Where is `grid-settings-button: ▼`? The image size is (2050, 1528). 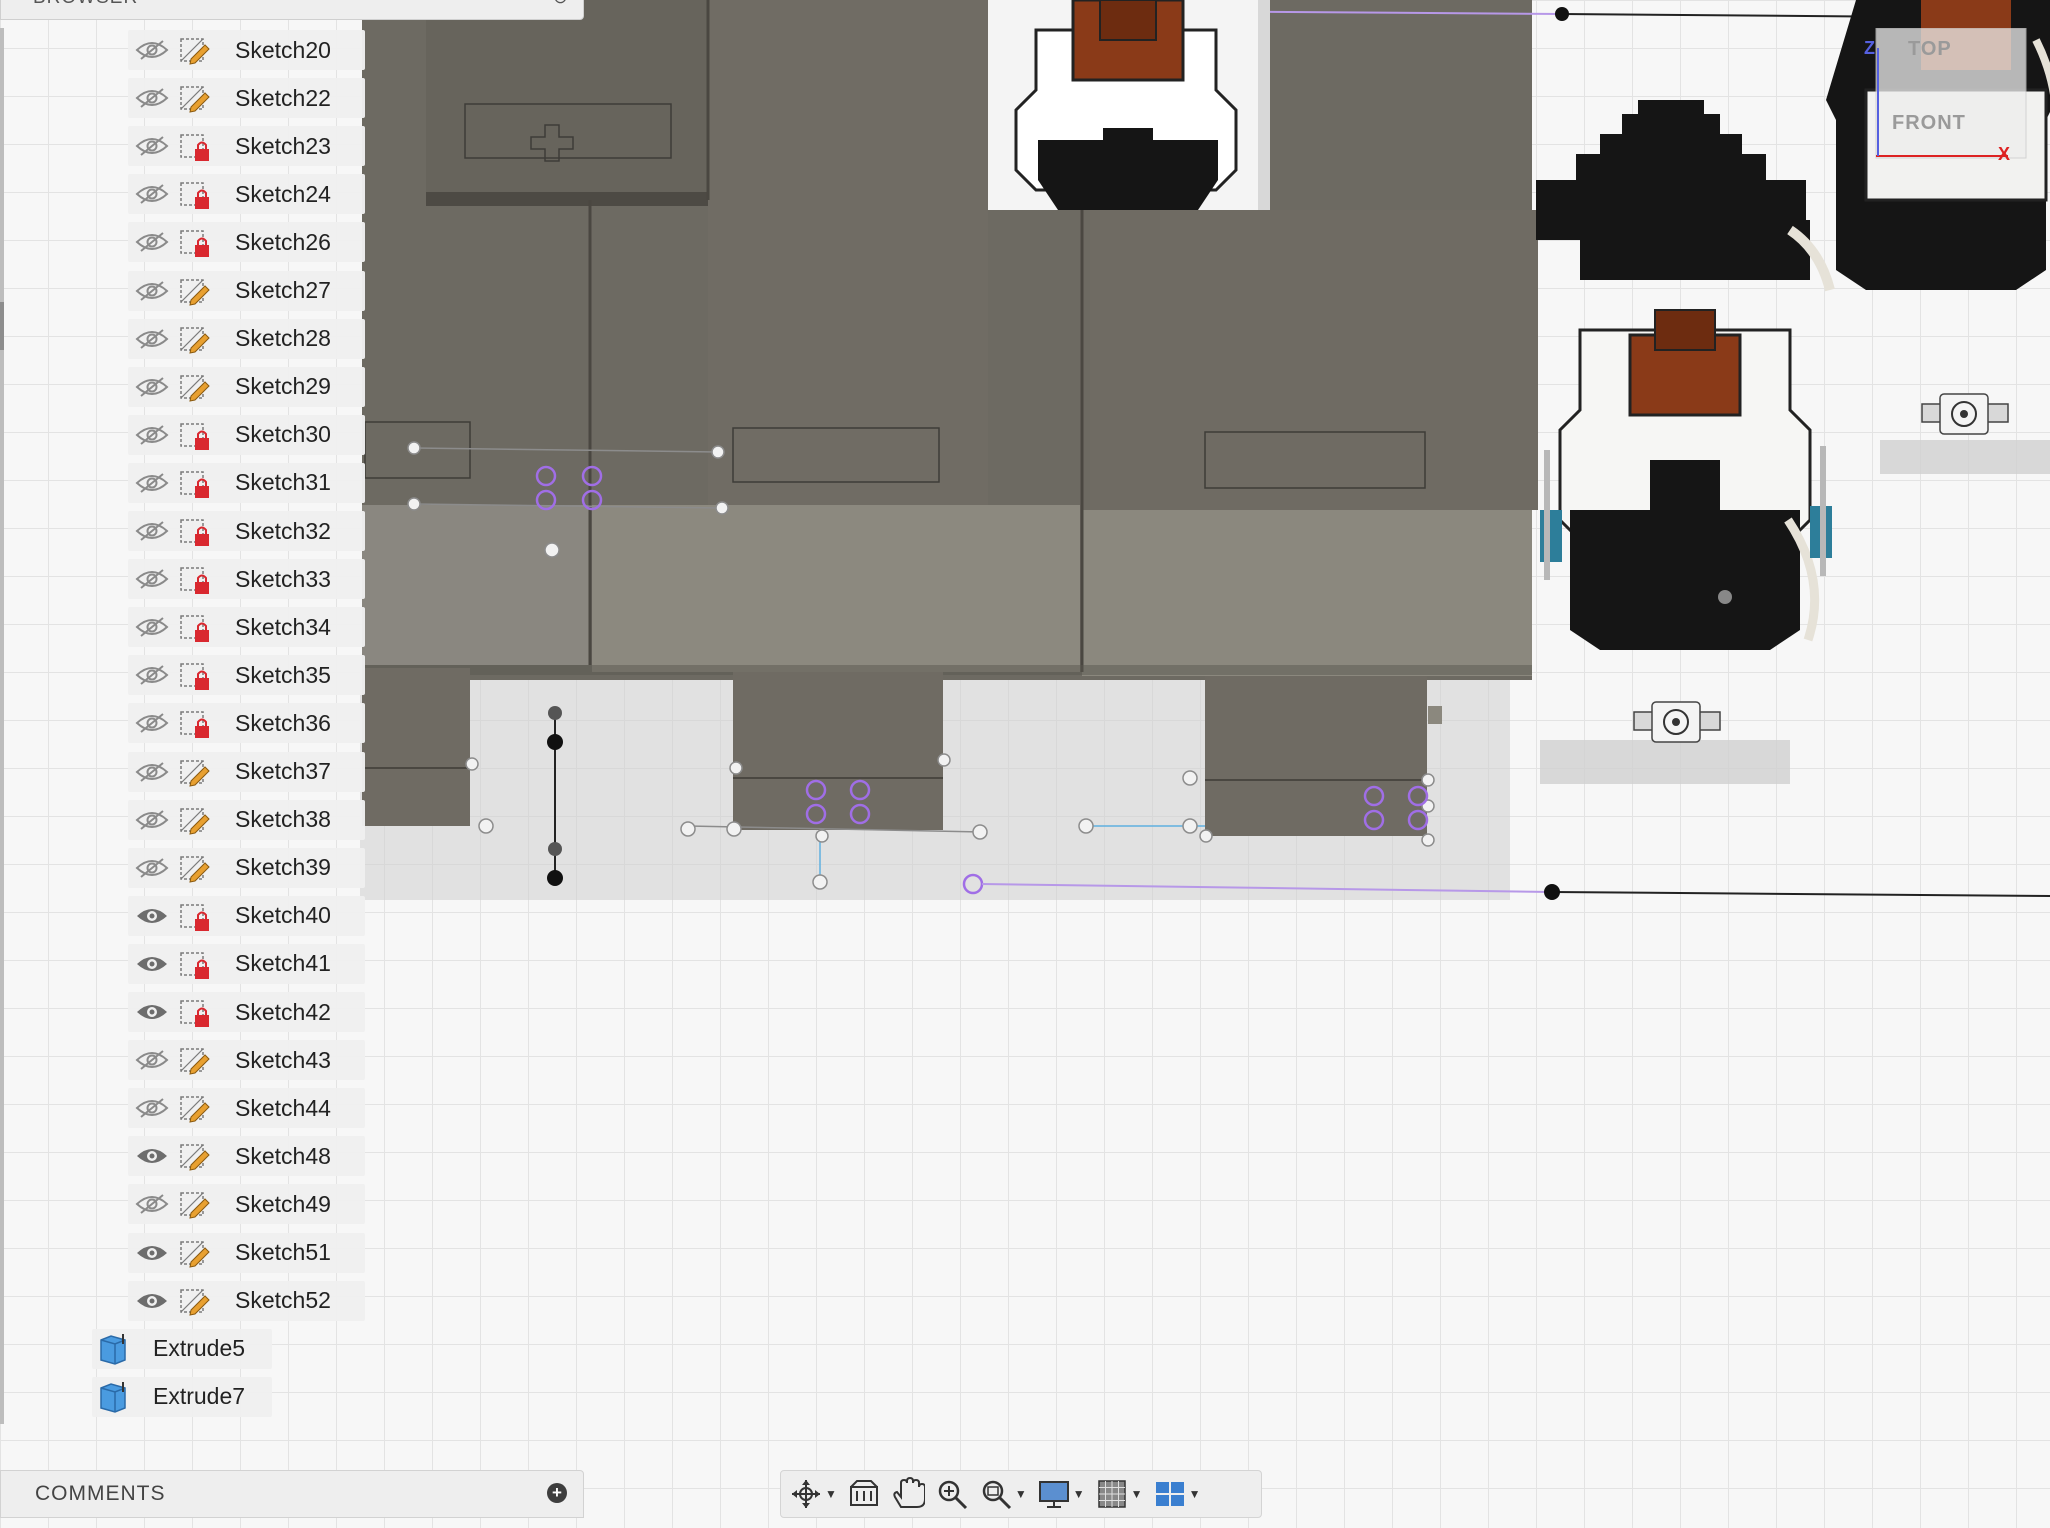 grid-settings-button: ▼ is located at coordinates (1119, 1494).